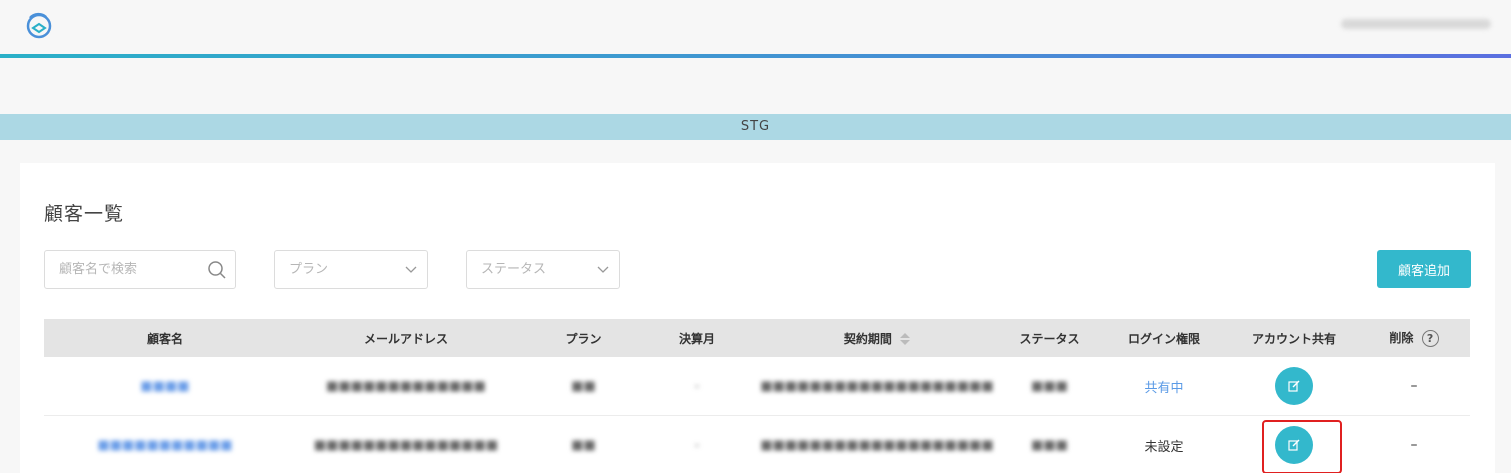 Image resolution: width=1511 pixels, height=473 pixels. Describe the element at coordinates (1049, 338) in the screenshot. I see `header-status: ステータス` at that location.